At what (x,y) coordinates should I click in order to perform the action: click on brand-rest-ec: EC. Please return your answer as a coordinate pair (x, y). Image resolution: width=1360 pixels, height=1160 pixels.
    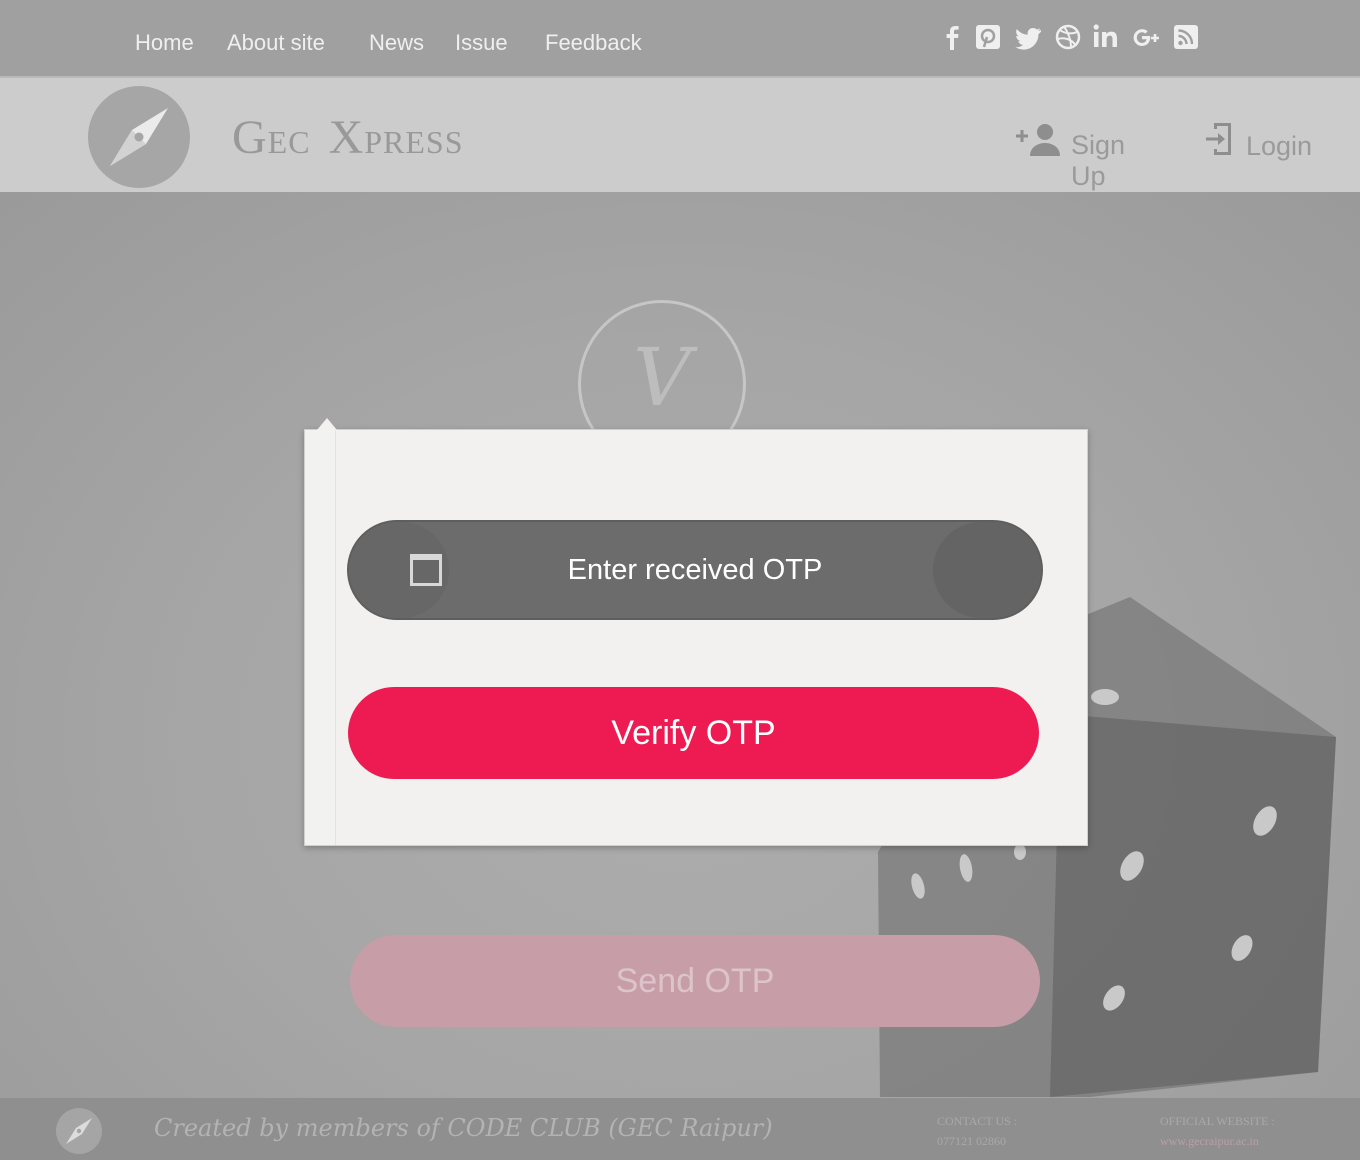
    Looking at the image, I should click on (289, 142).